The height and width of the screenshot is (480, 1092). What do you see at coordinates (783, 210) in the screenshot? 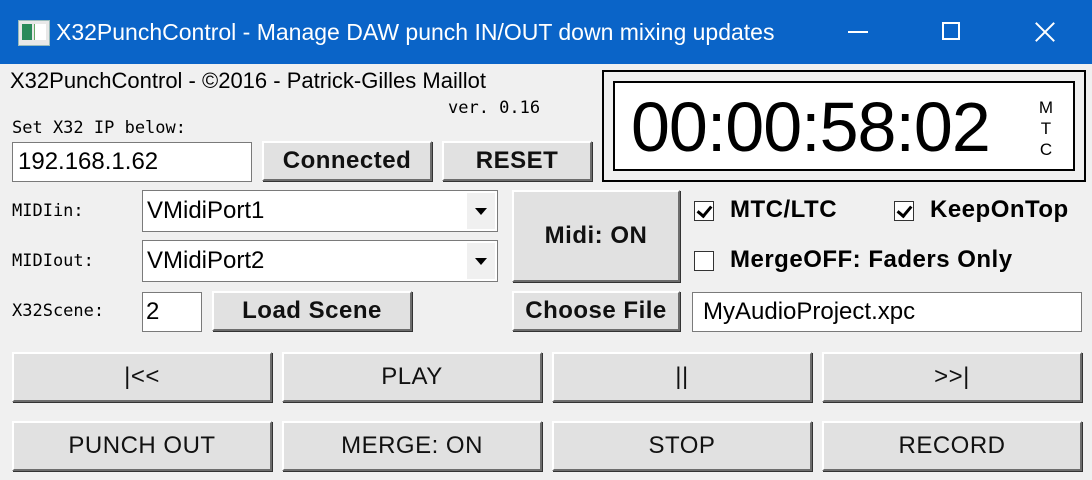
I see `mtc-ltc-label: MTC/LTC` at bounding box center [783, 210].